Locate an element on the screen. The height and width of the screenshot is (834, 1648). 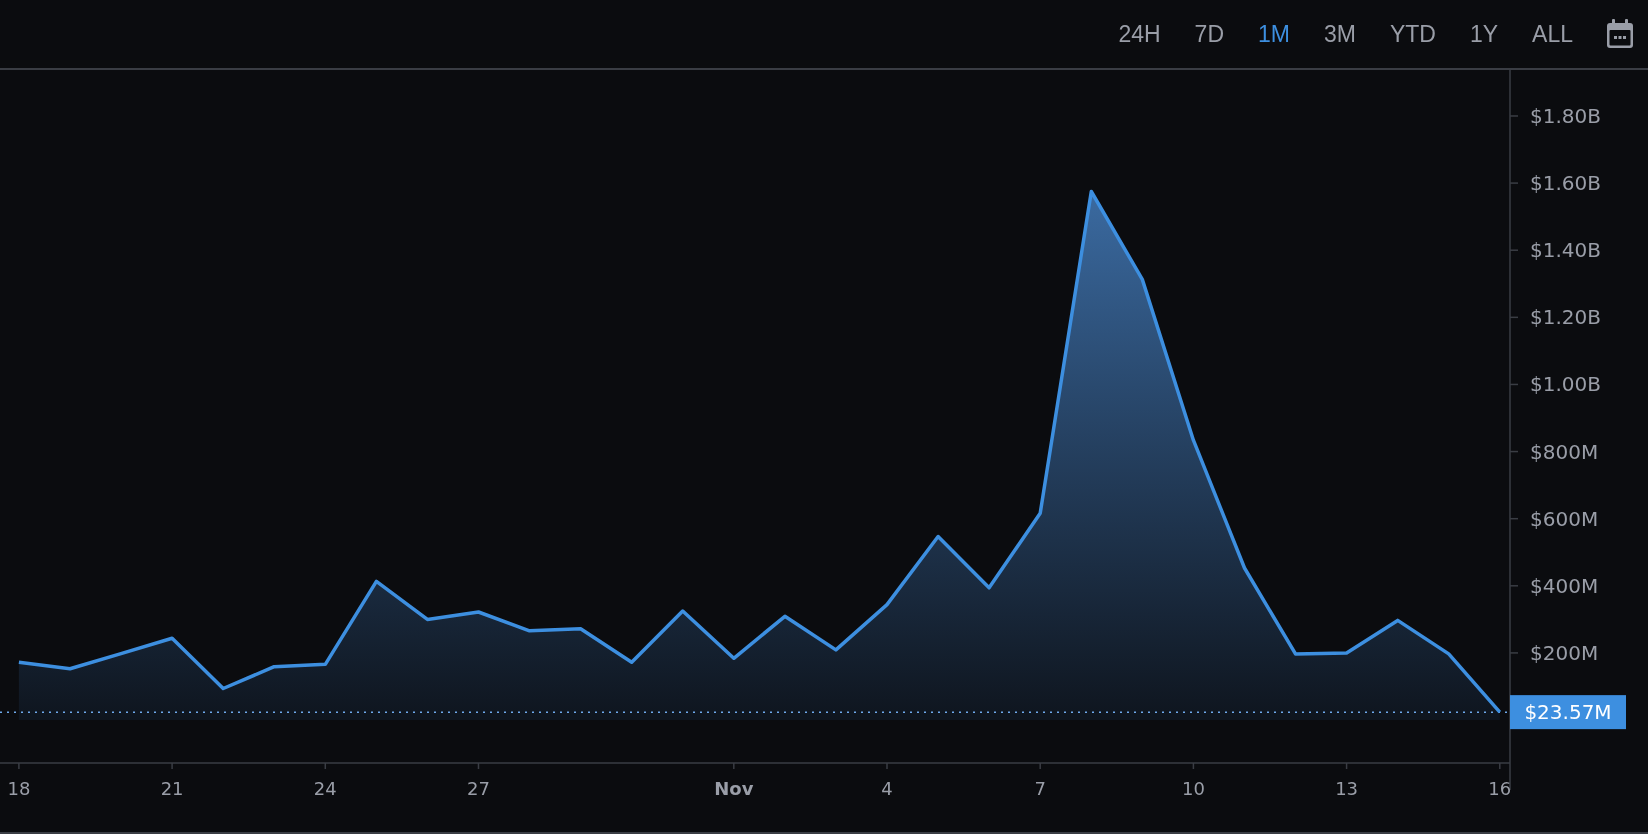
y-axis-label: $1.20B is located at coordinates (1565, 317).